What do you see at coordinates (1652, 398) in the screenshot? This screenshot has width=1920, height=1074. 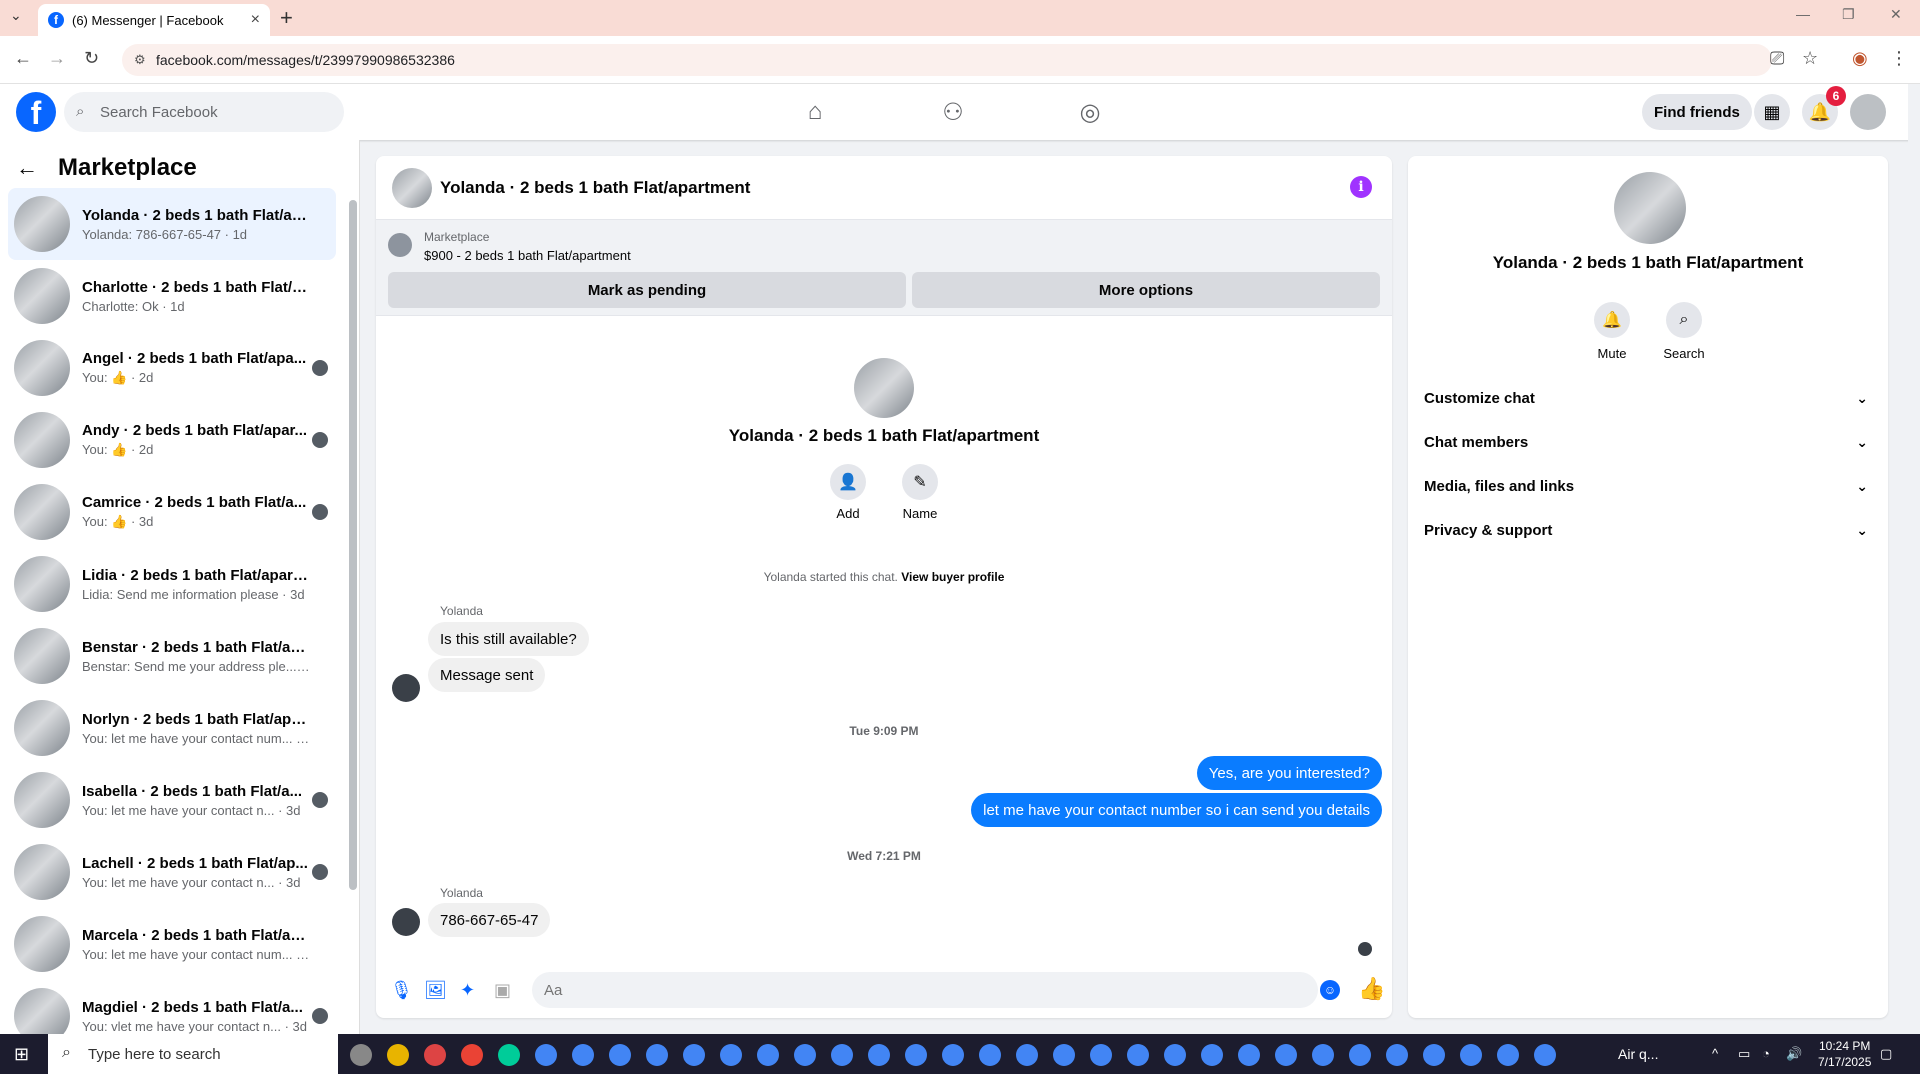 I see `customize-chat-row: Customize chat ⌄` at bounding box center [1652, 398].